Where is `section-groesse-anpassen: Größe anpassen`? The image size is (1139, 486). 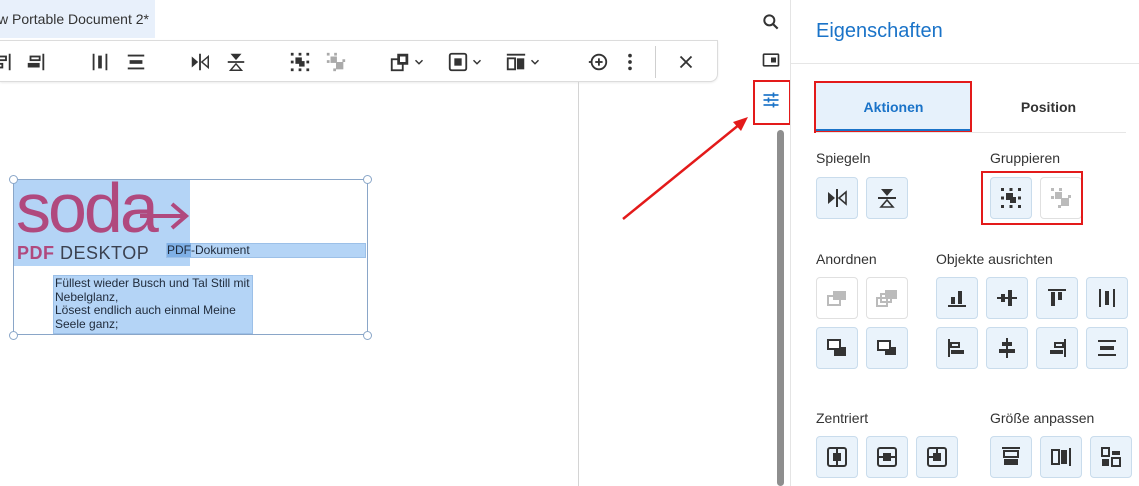
section-groesse-anpassen: Größe anpassen is located at coordinates (1042, 418).